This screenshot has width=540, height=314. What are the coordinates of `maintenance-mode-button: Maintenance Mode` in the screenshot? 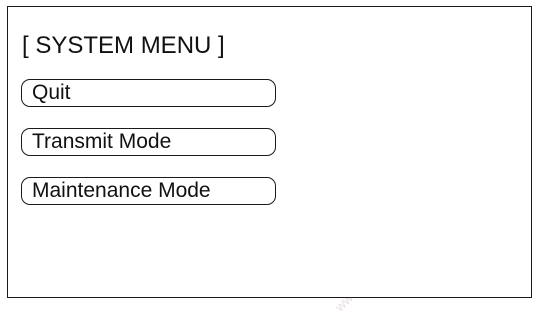 It's located at (148, 191).